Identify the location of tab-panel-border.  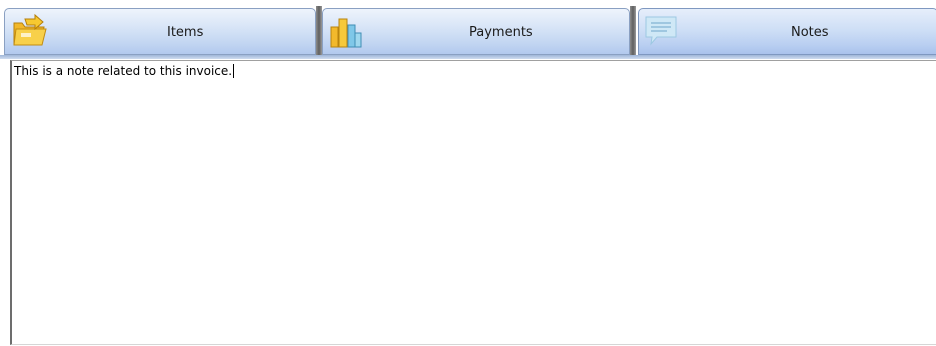
(468, 57).